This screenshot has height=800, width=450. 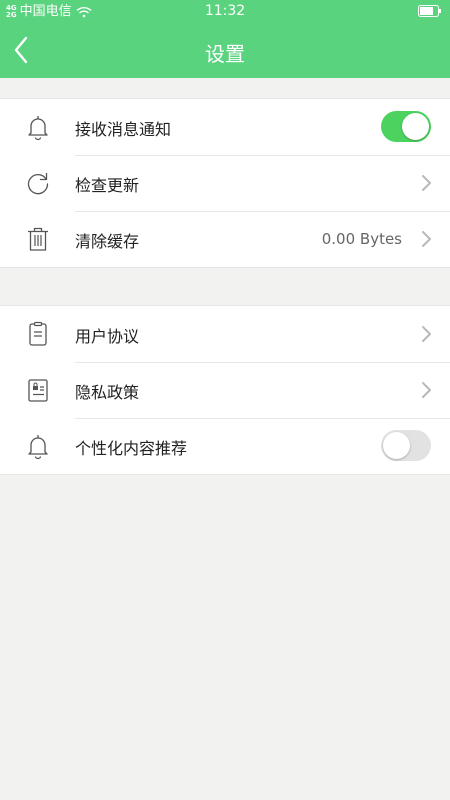 What do you see at coordinates (225, 334) in the screenshot?
I see `setting-row-user-agreement: 用户协议` at bounding box center [225, 334].